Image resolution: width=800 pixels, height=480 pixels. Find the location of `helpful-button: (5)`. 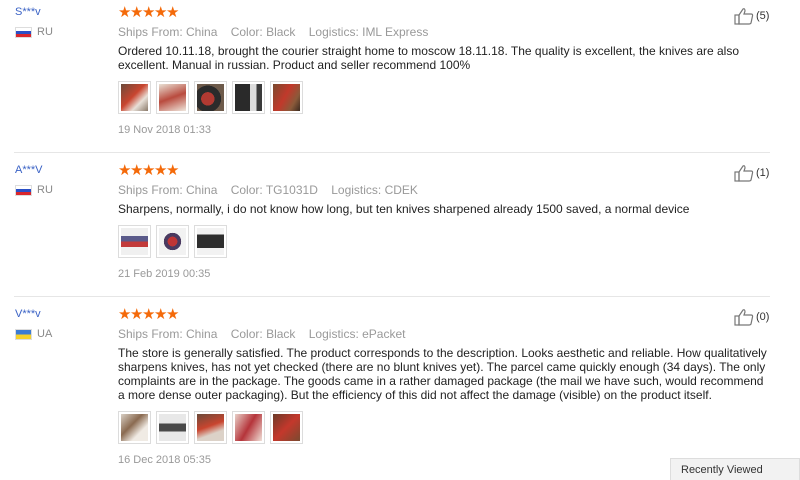

helpful-button: (5) is located at coordinates (751, 16).